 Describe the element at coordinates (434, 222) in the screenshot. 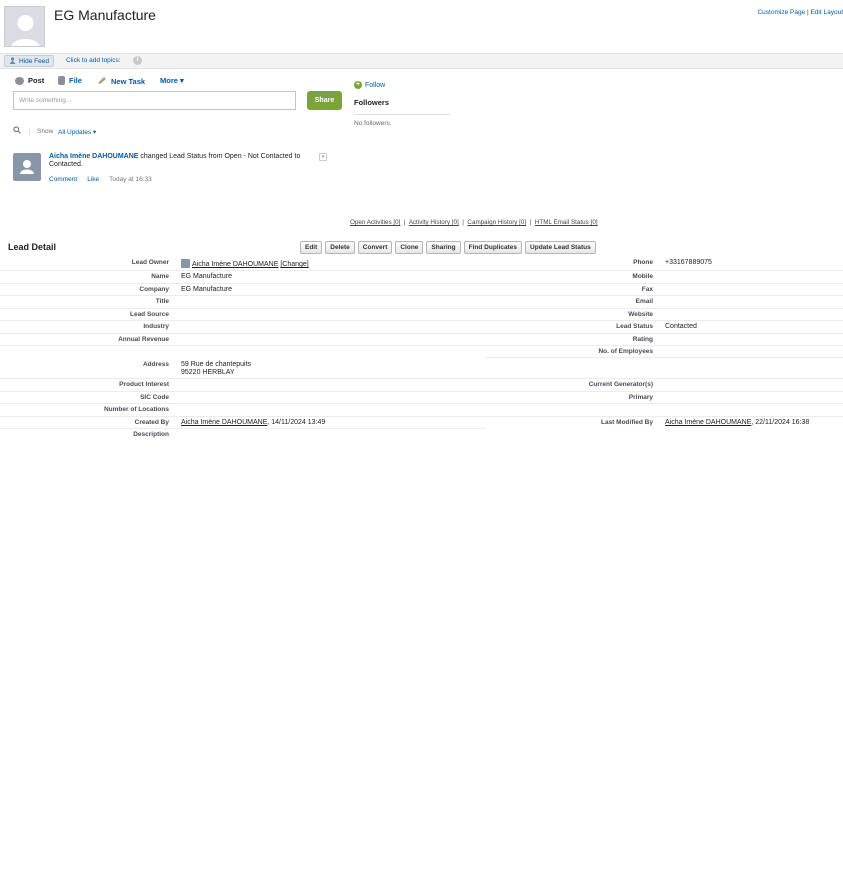

I see `activity-history-link: Activity History [0]` at that location.